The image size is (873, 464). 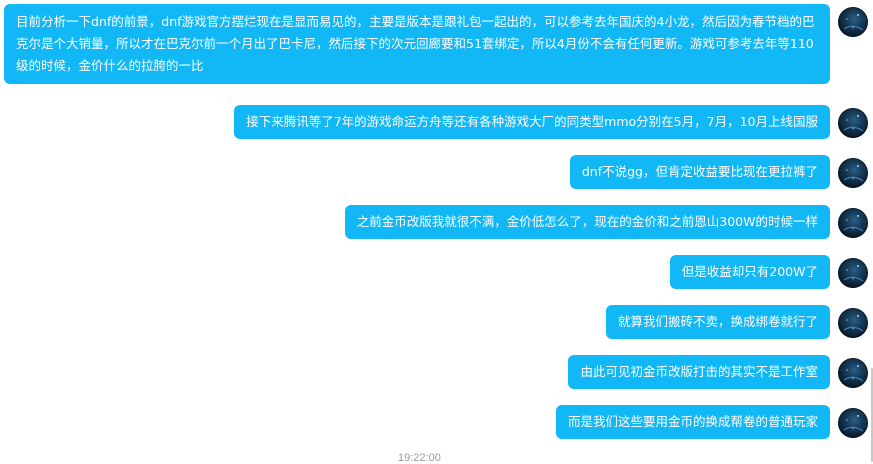 I want to click on message-row: 之前金币改版我就很不满，金价低怎么了，现在的金价和之前恩山300W的时候一样, so click(x=608, y=222).